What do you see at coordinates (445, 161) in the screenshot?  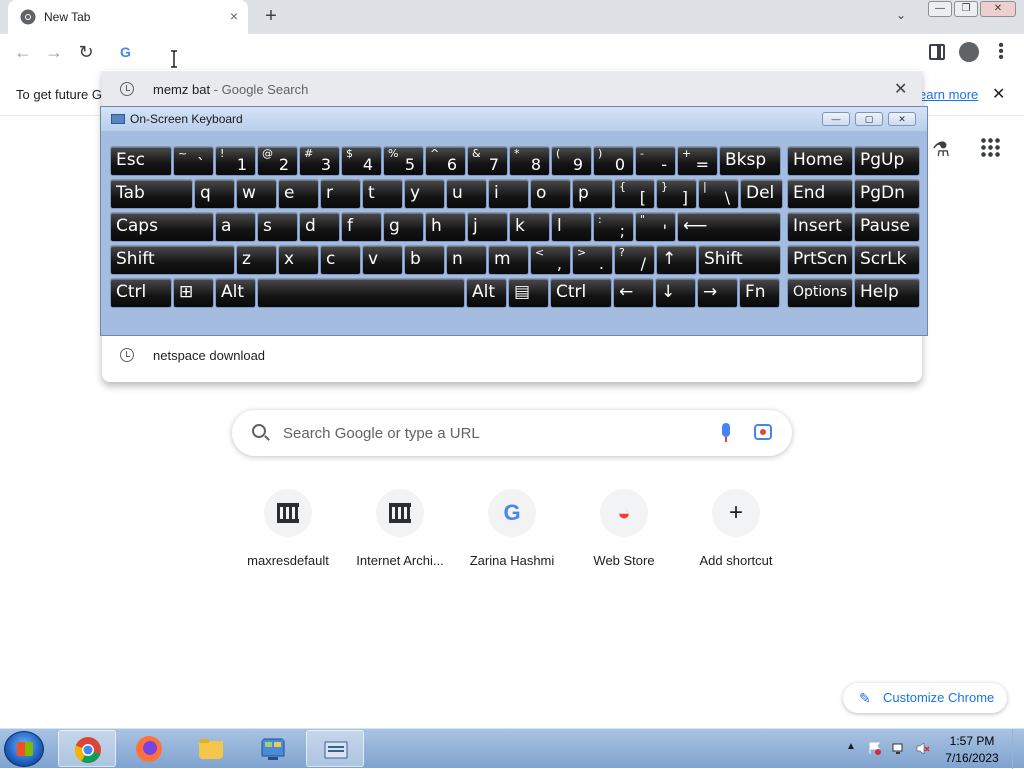 I see `key-k6: ^ 6` at bounding box center [445, 161].